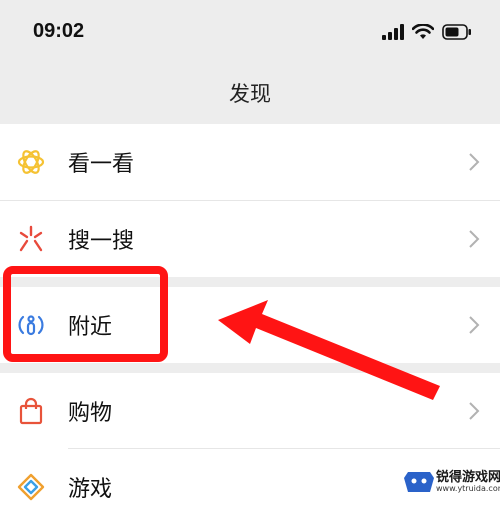 The height and width of the screenshot is (525, 500). I want to click on status-time: 09:02, so click(59, 31).